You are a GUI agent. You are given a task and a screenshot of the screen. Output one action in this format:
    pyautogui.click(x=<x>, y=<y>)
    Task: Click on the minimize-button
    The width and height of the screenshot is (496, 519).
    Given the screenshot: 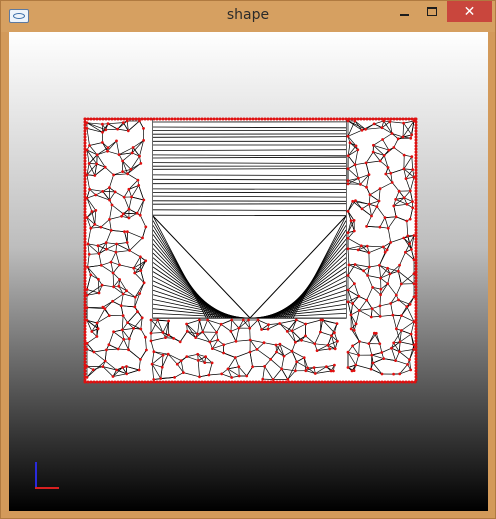 What is the action you would take?
    pyautogui.click(x=404, y=11)
    